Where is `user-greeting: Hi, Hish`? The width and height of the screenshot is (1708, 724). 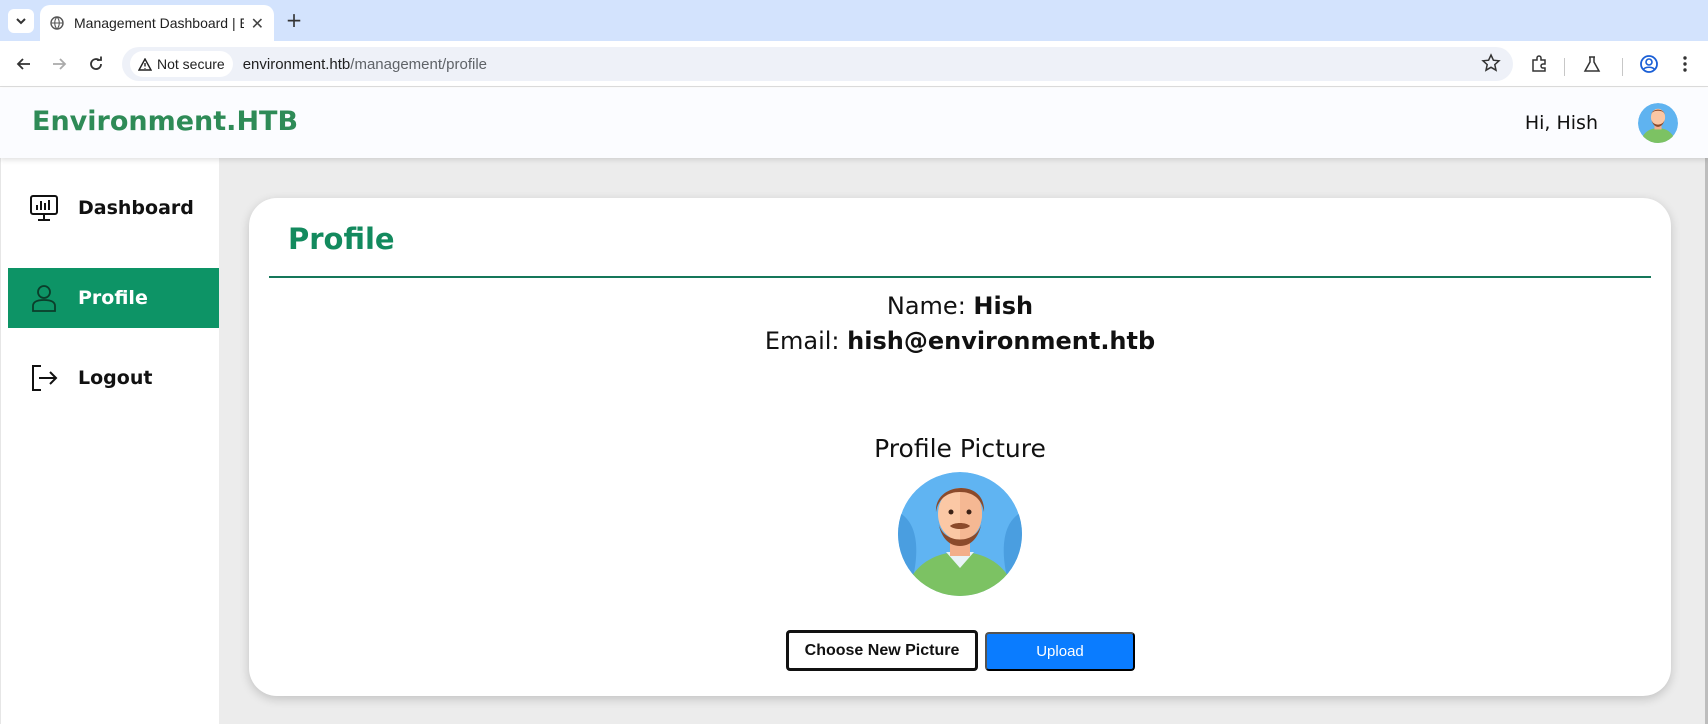 user-greeting: Hi, Hish is located at coordinates (1561, 123).